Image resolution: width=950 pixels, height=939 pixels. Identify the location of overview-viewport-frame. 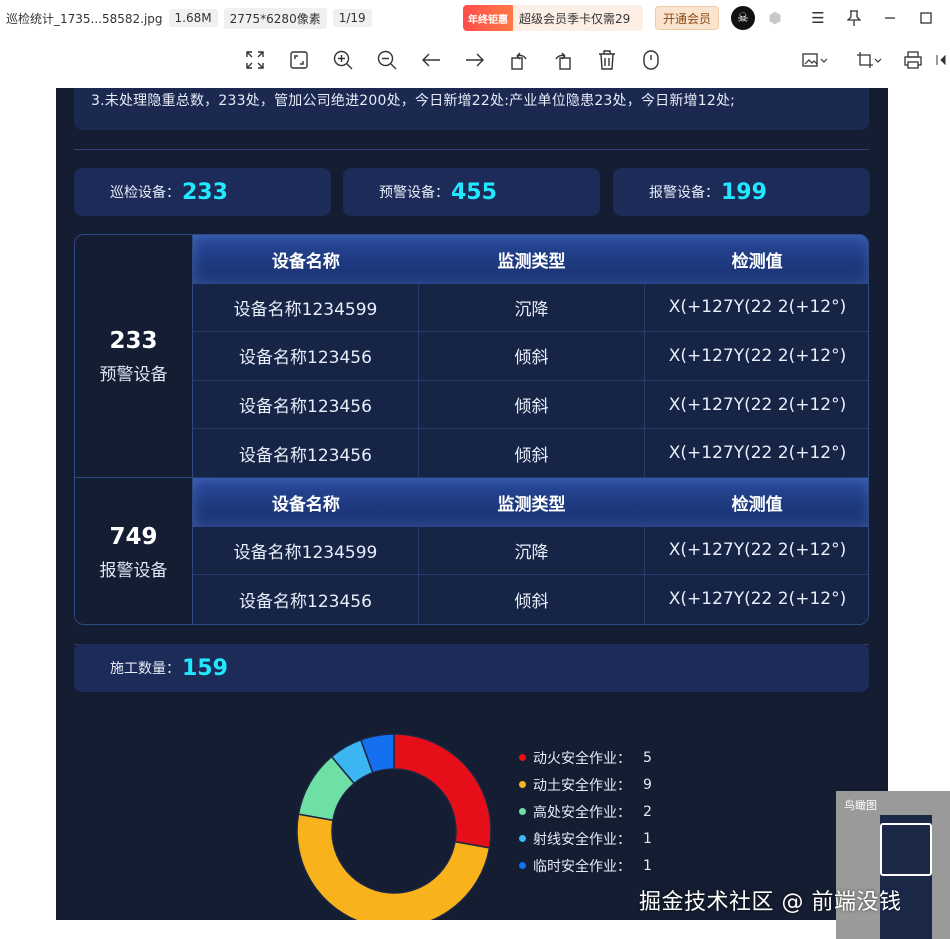
(906, 849).